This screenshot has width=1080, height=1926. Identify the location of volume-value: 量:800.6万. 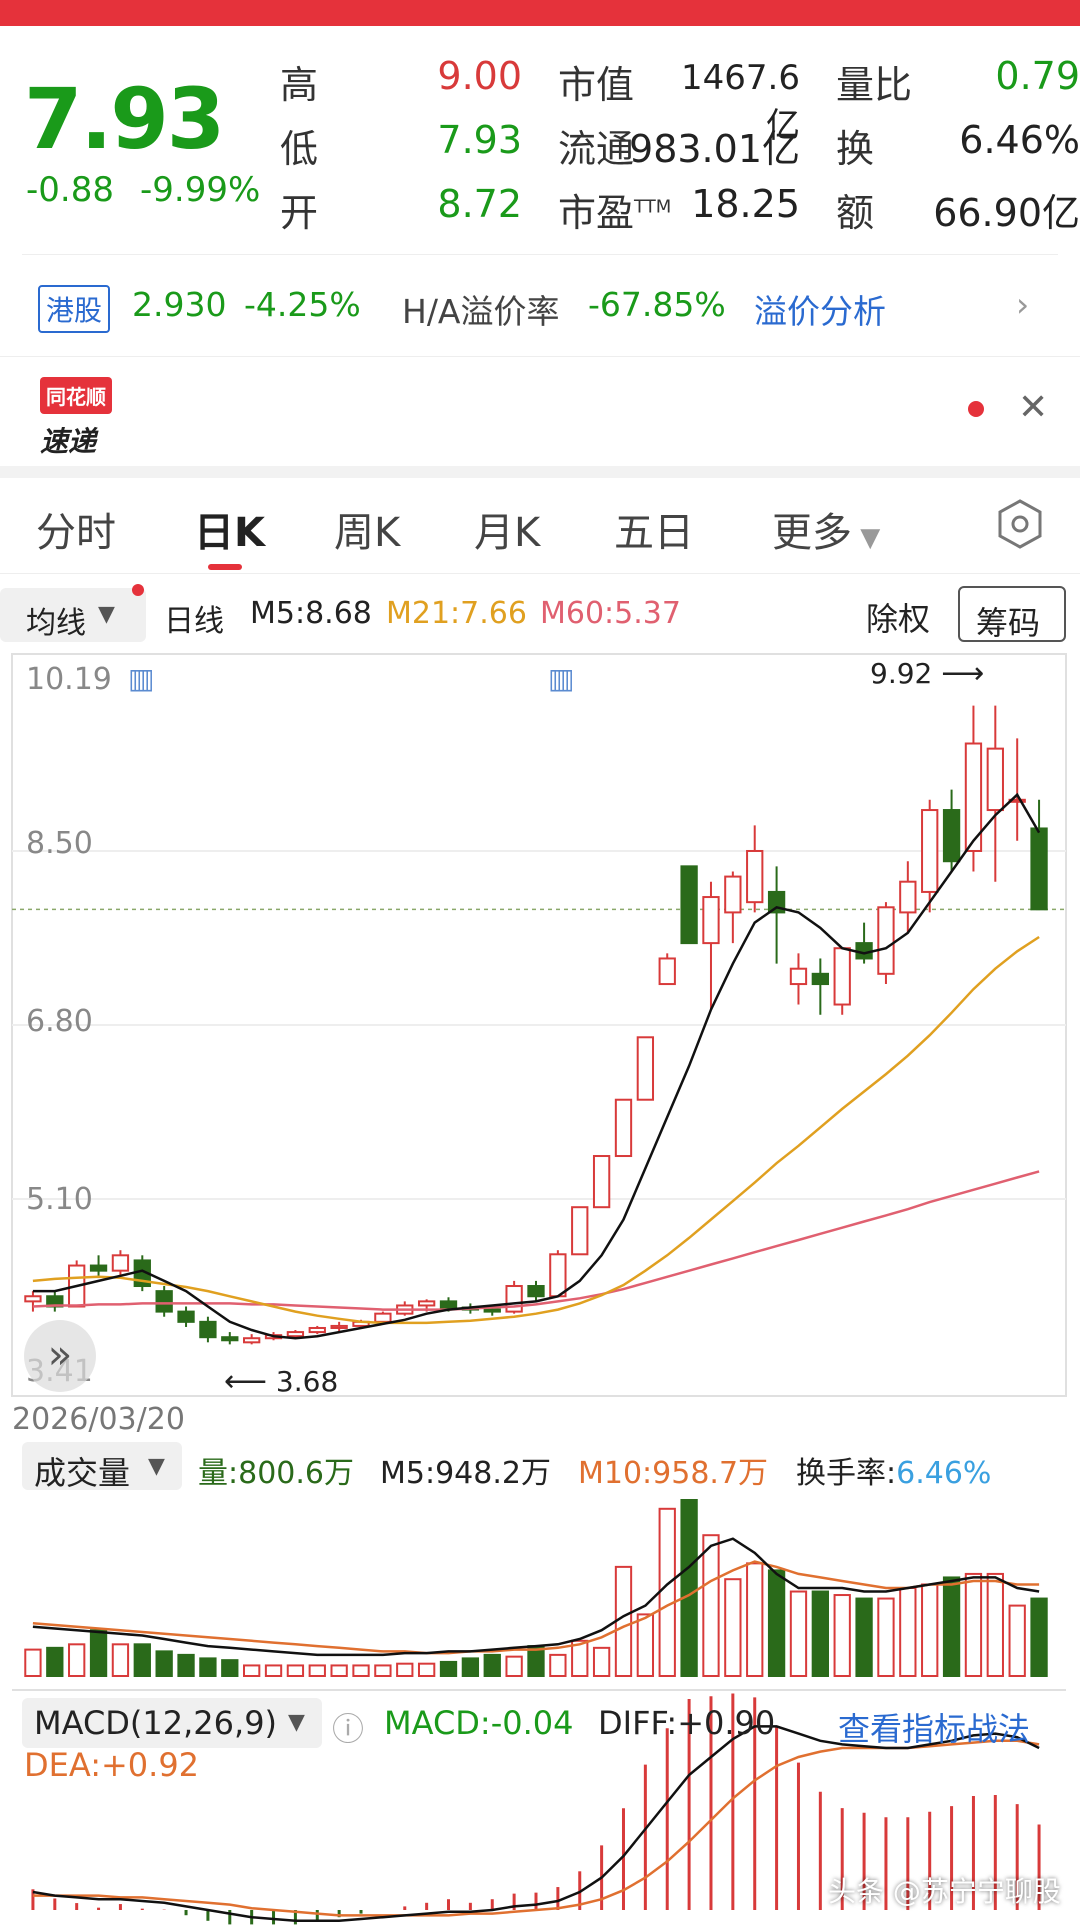
(276, 1473).